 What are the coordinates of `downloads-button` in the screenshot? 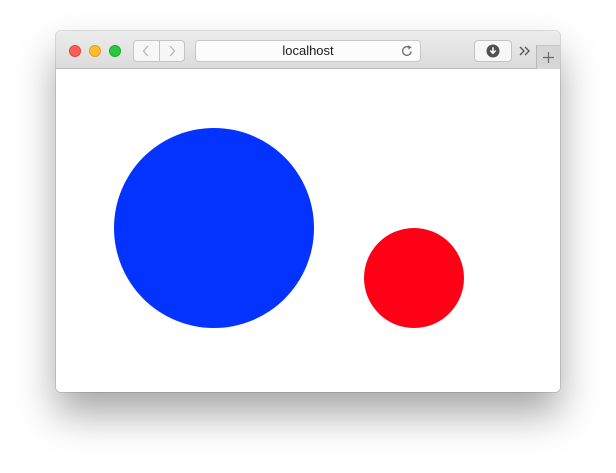 It's located at (493, 51).